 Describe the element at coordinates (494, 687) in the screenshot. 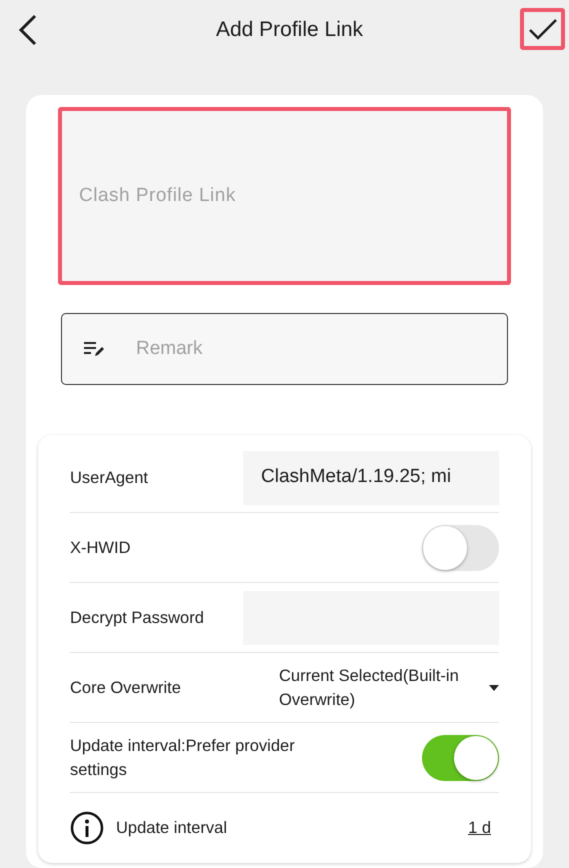

I see `dropdown-arrow-icon` at that location.